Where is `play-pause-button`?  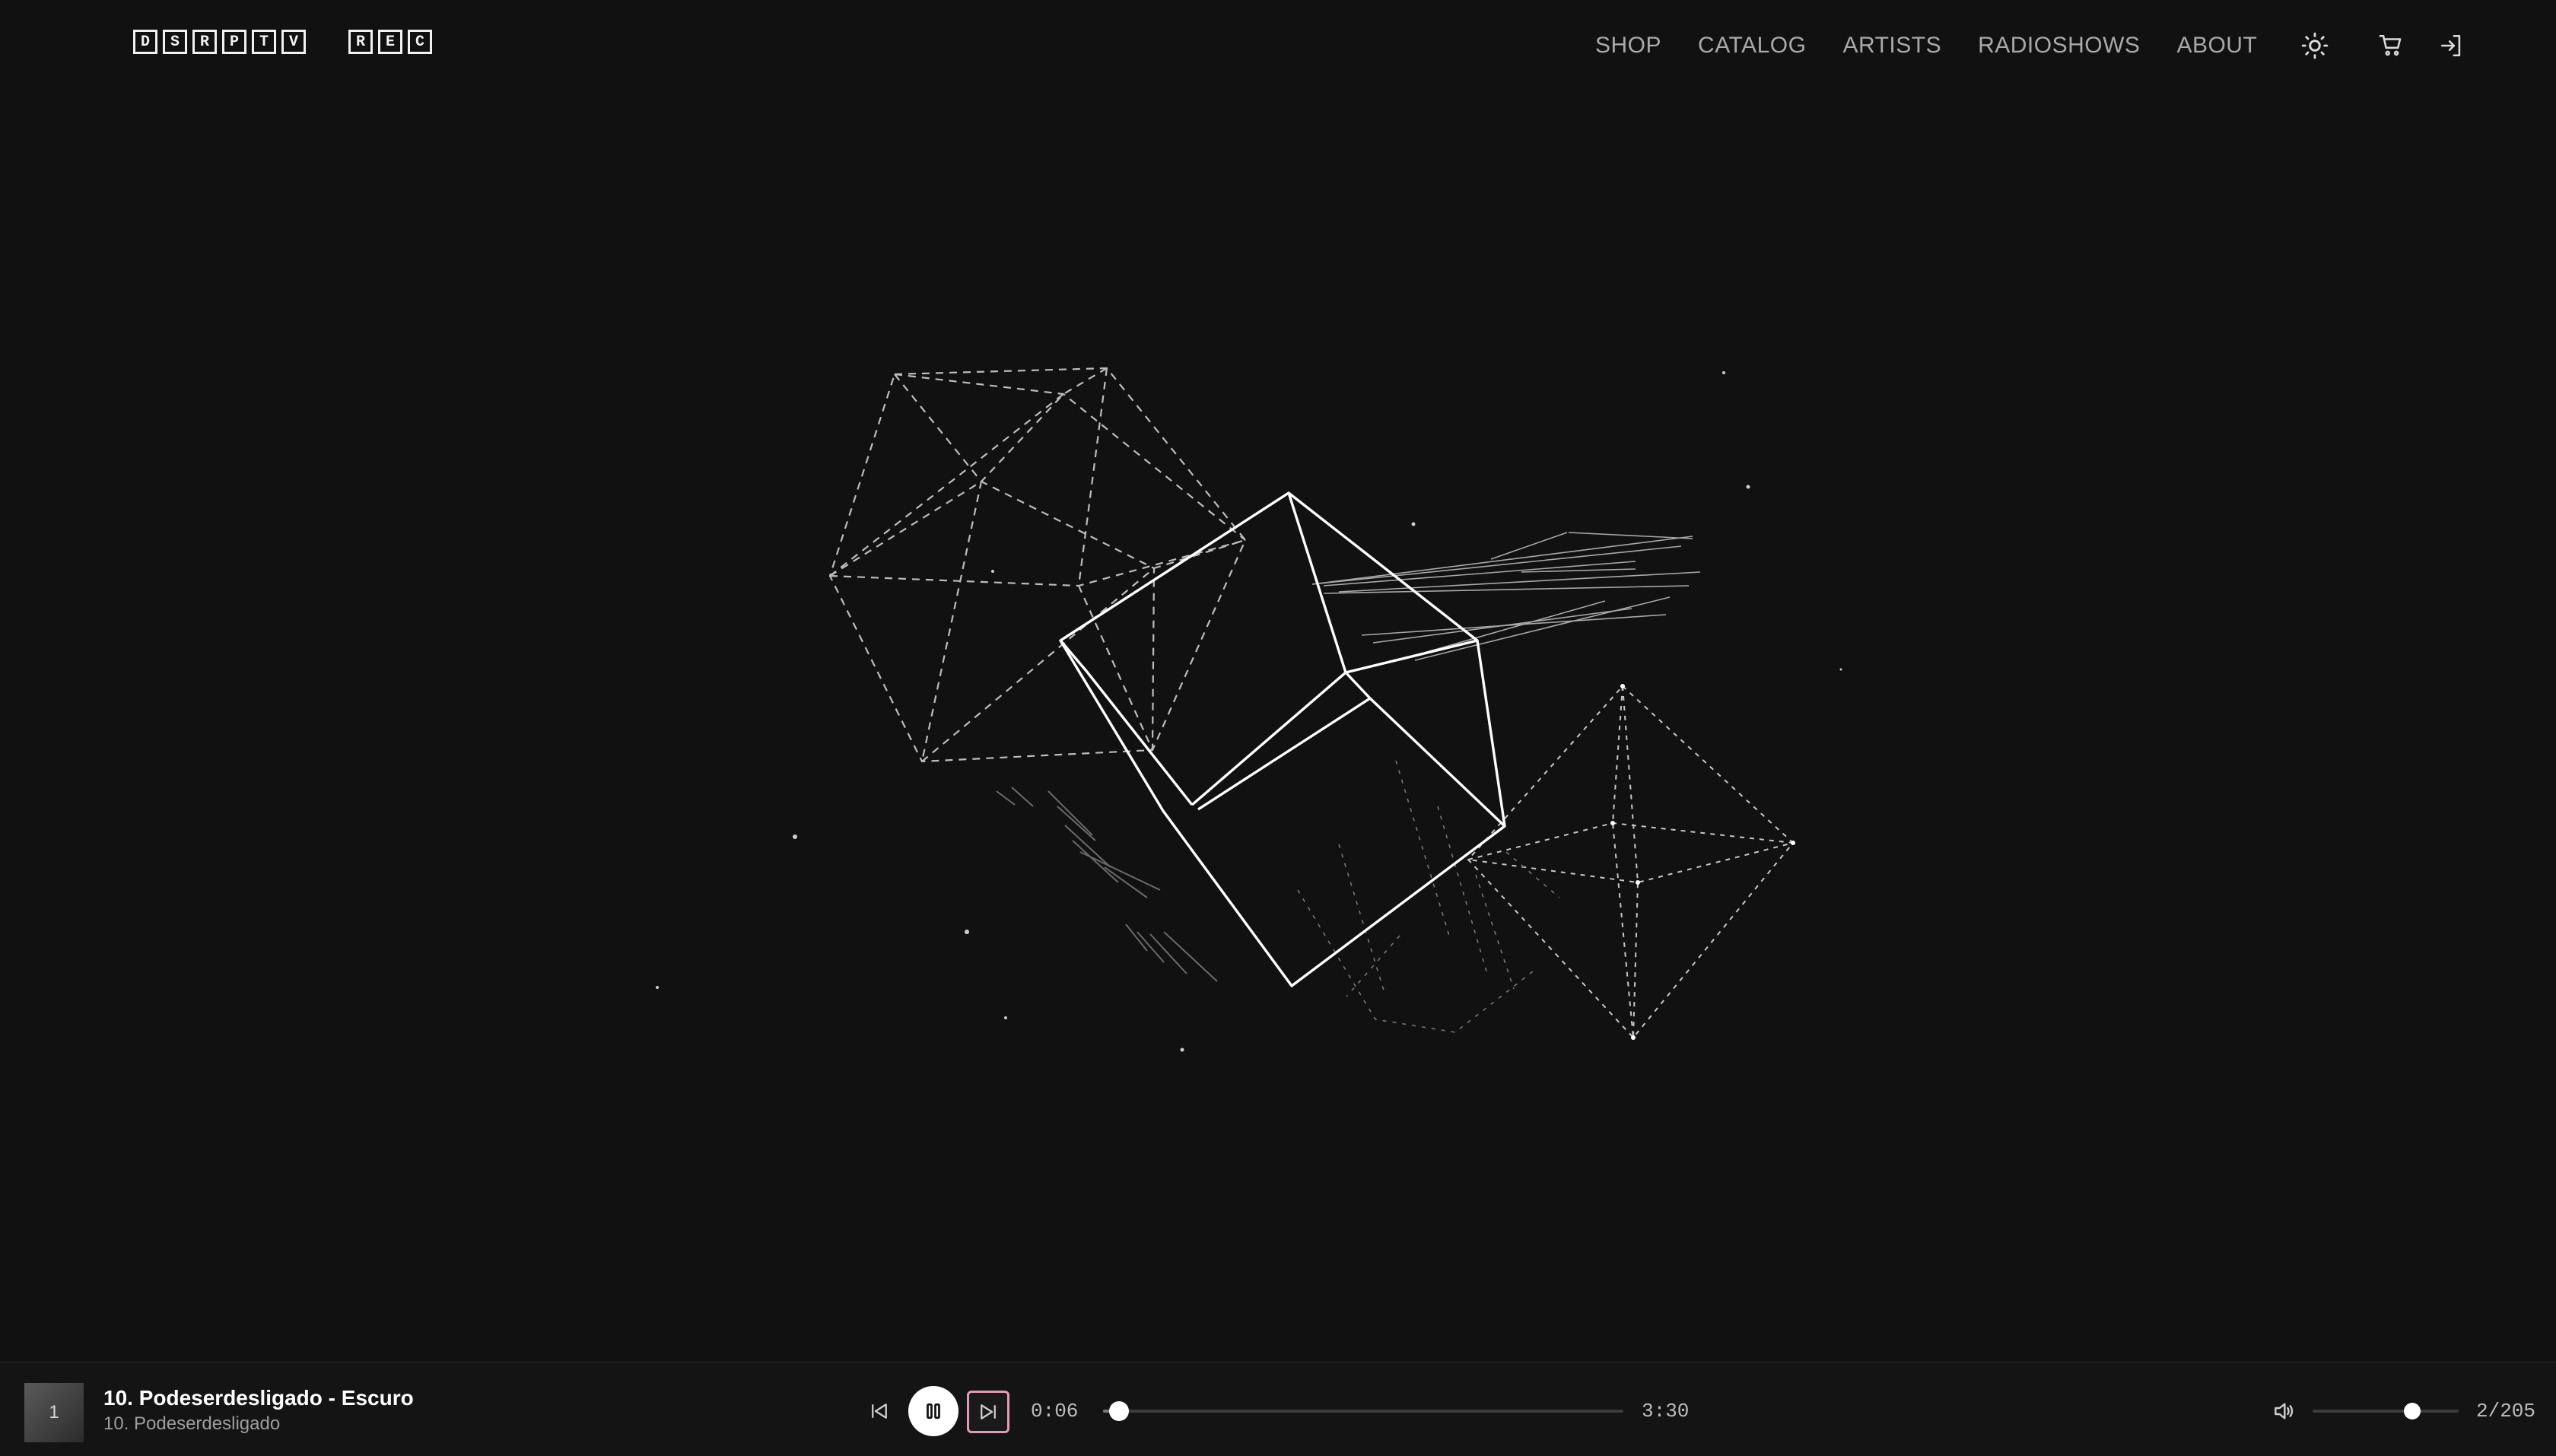 play-pause-button is located at coordinates (933, 1411).